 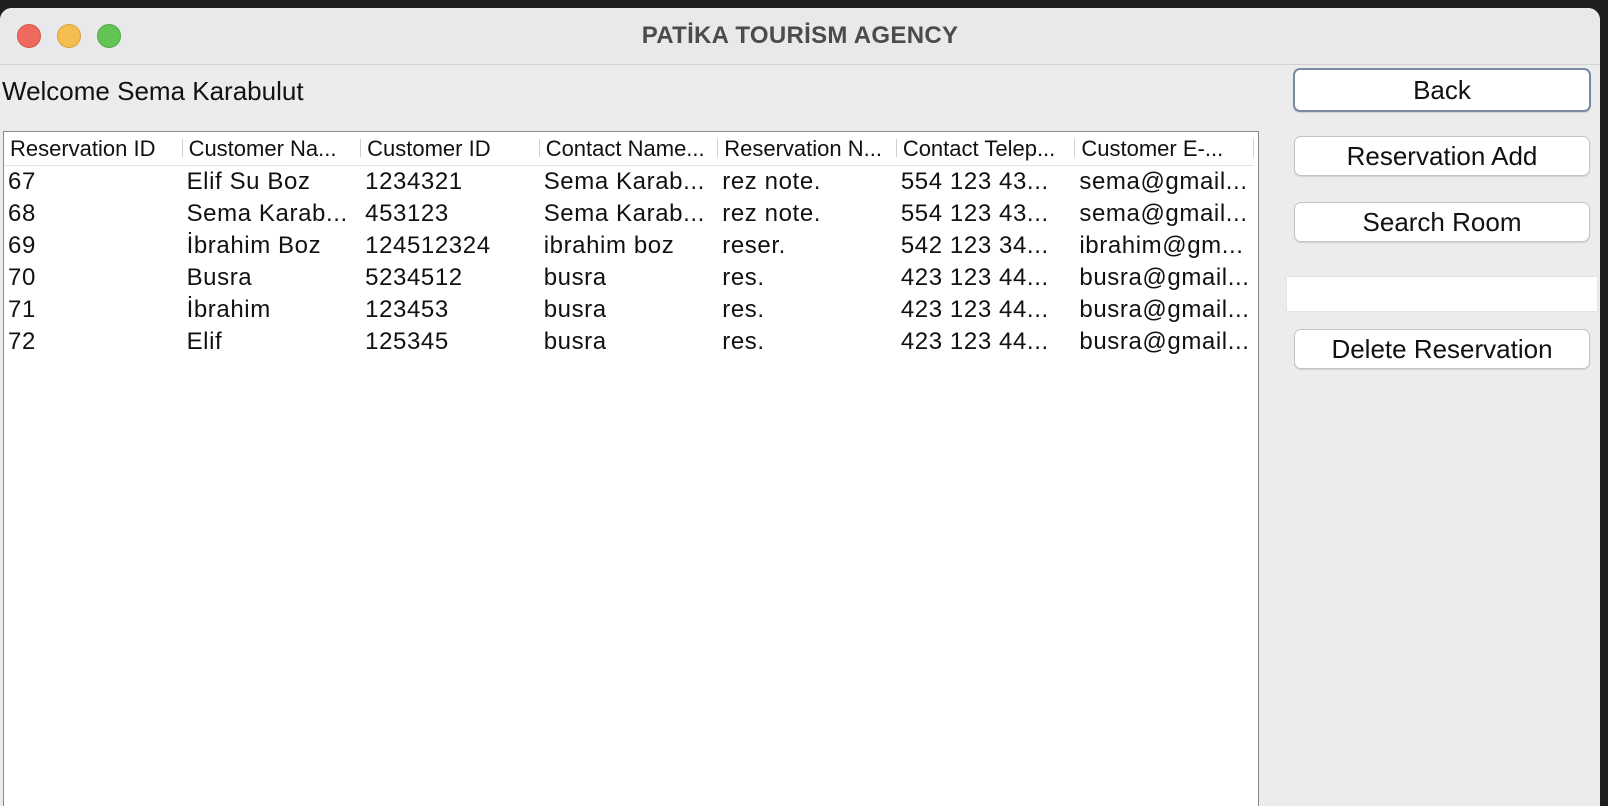 What do you see at coordinates (93, 310) in the screenshot?
I see `table-cell: 71` at bounding box center [93, 310].